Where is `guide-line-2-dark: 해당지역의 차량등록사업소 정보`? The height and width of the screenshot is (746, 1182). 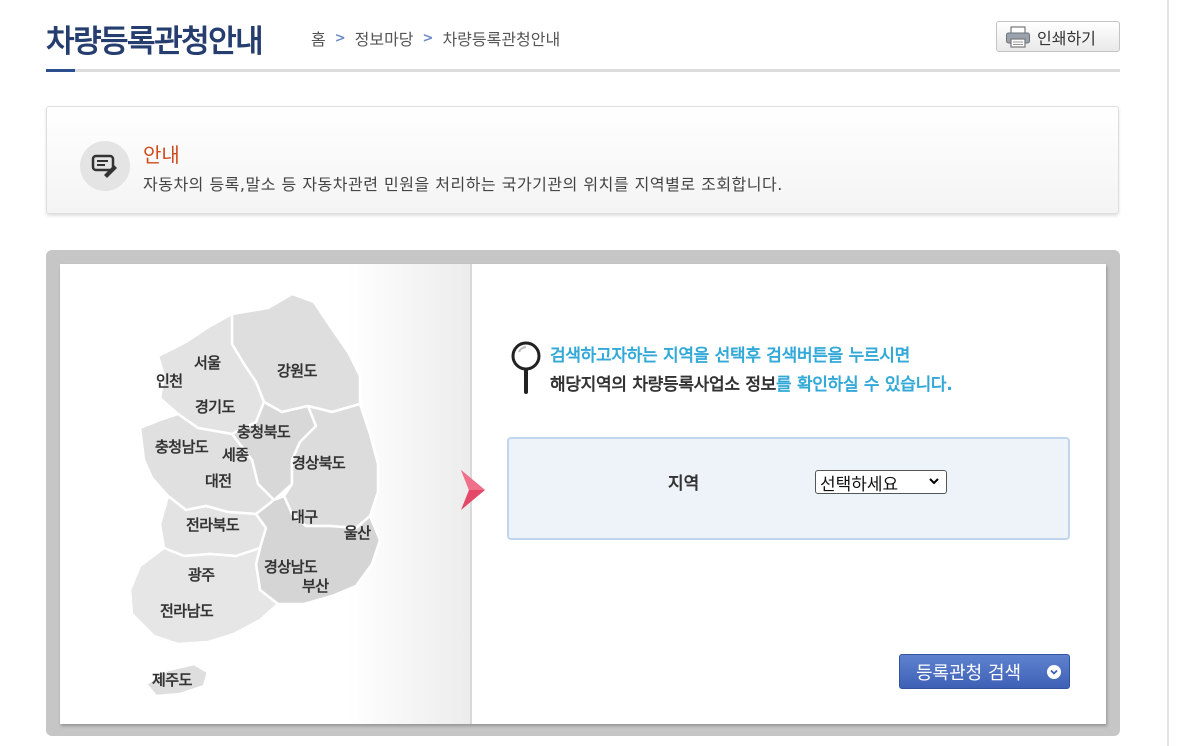
guide-line-2-dark: 해당지역의 차량등록사업소 정보 is located at coordinates (663, 385).